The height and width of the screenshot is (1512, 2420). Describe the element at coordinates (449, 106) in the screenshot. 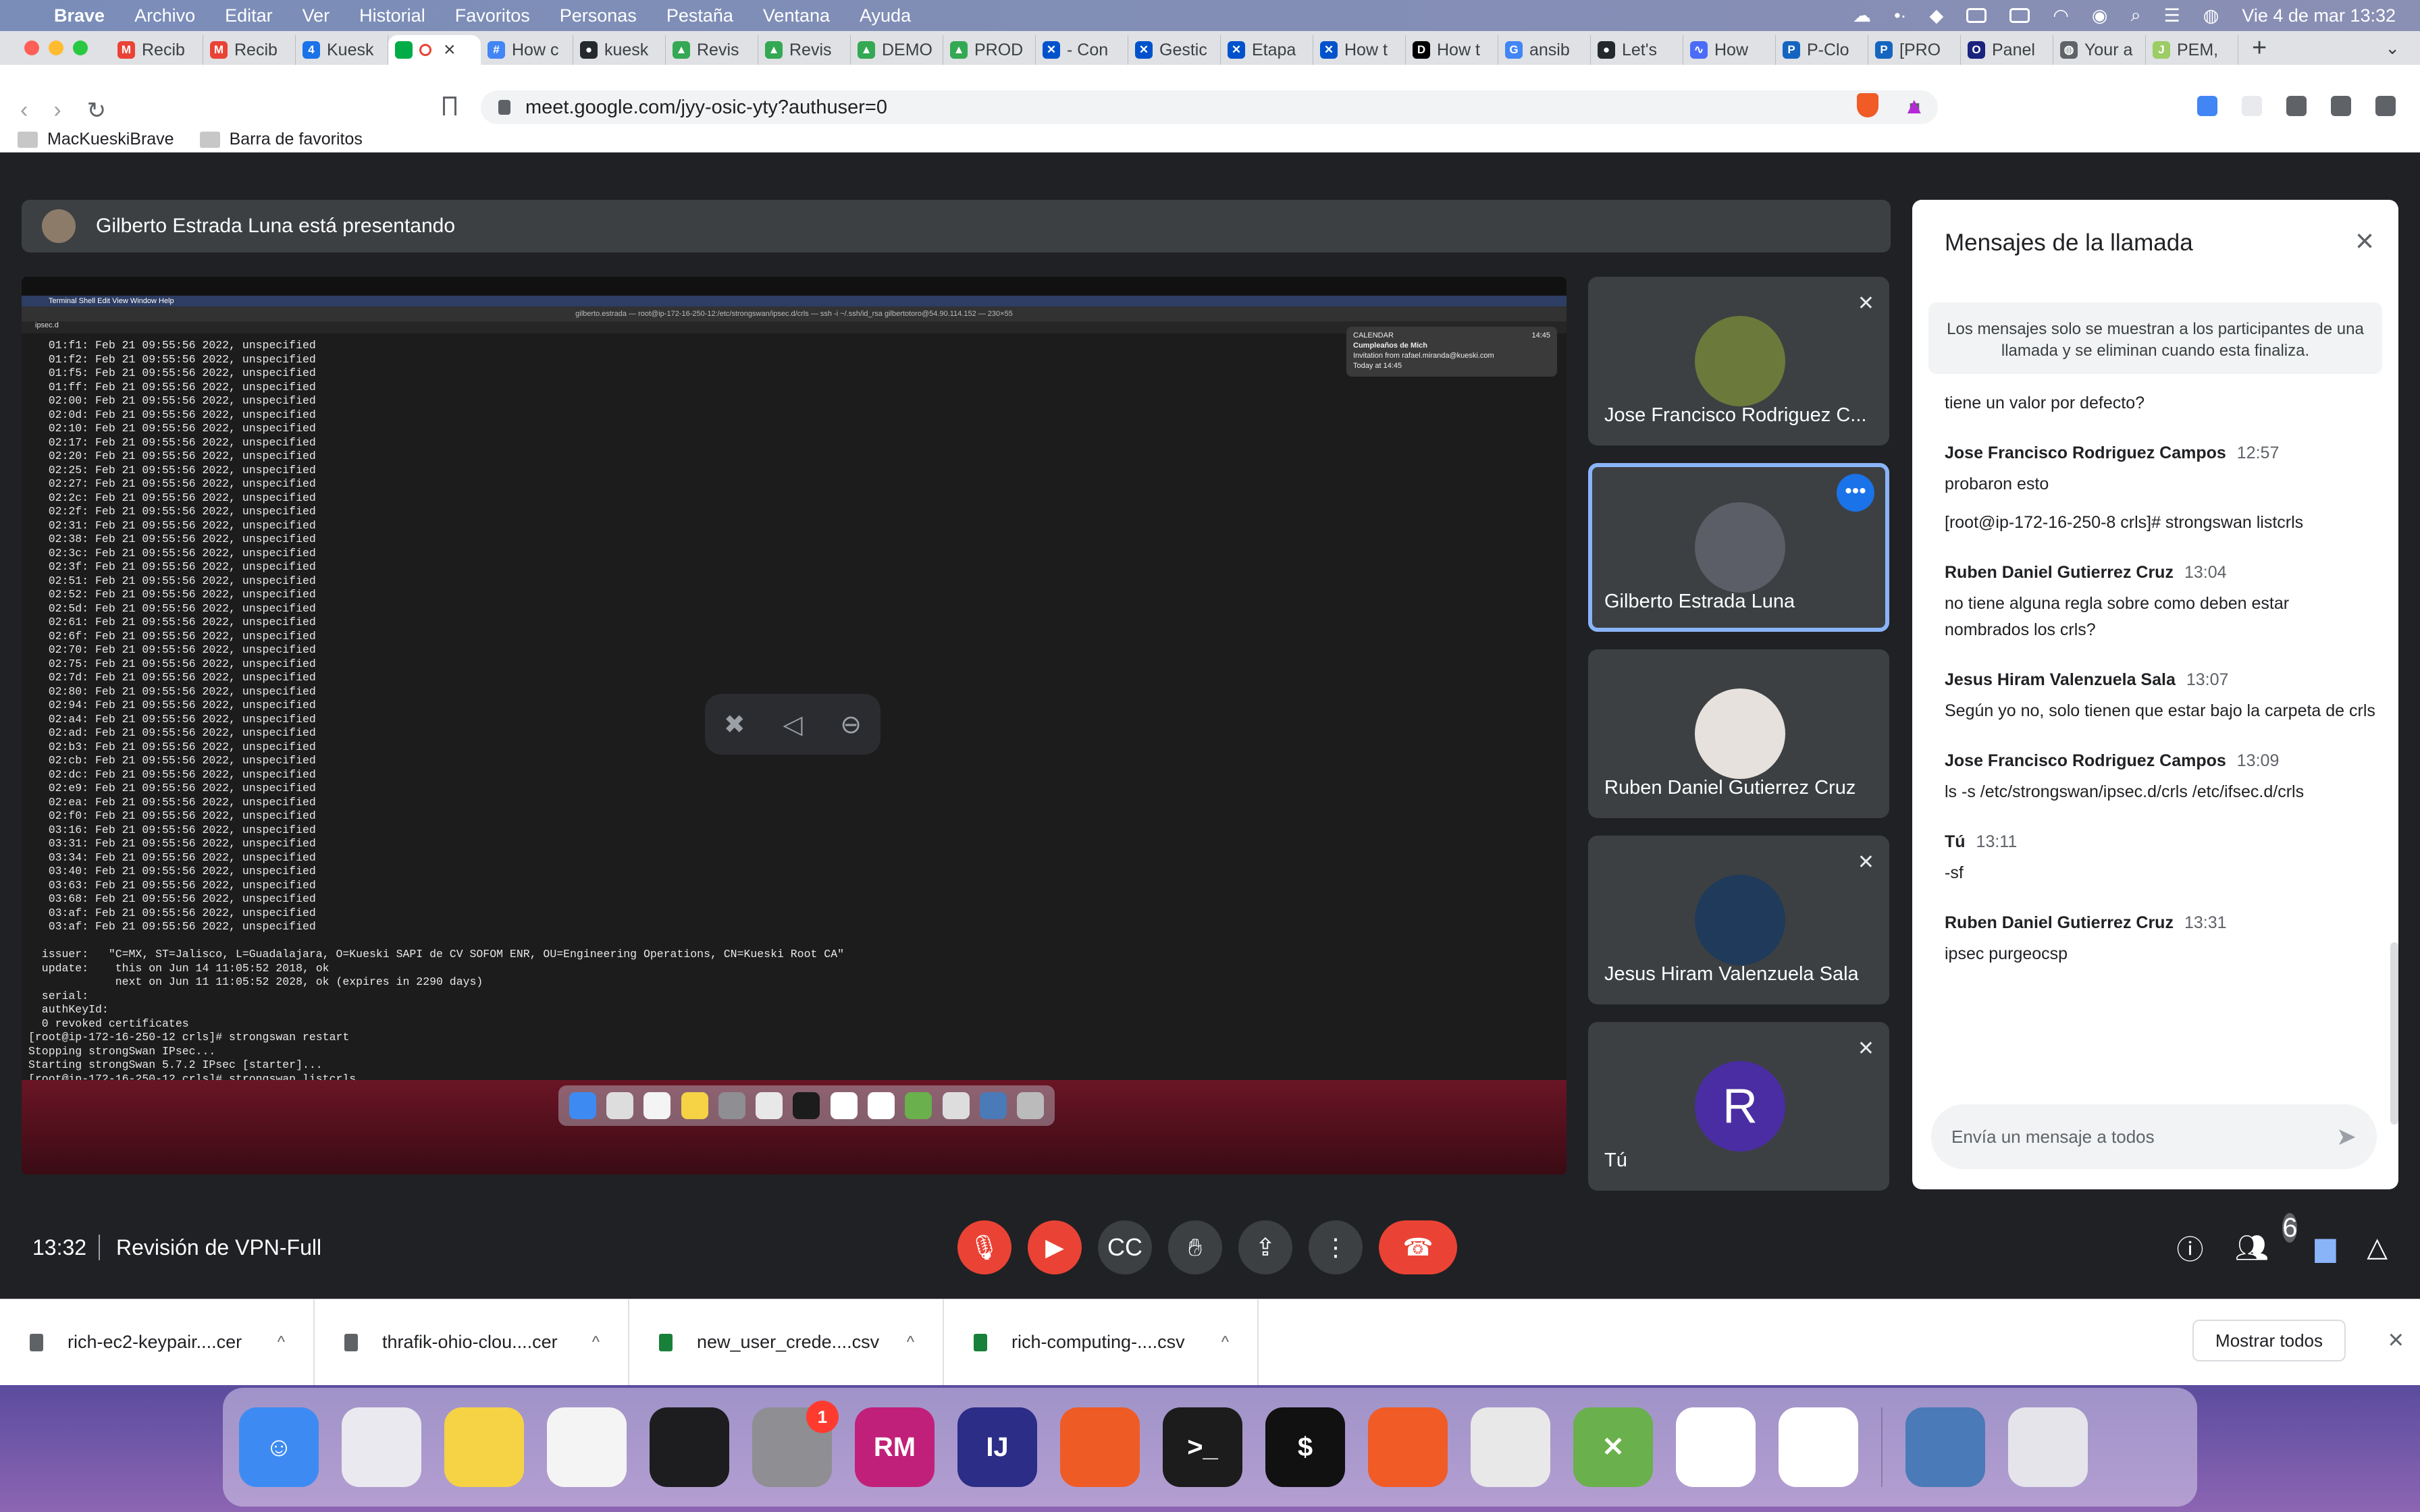

I see `bookmark-page-icon` at that location.